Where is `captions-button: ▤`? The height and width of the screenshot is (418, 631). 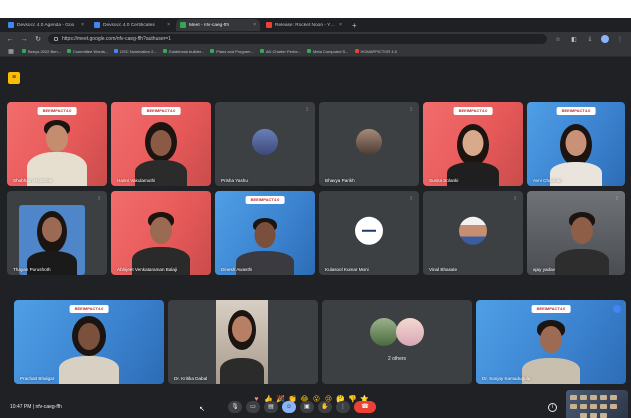 captions-button: ▤ is located at coordinates (271, 407).